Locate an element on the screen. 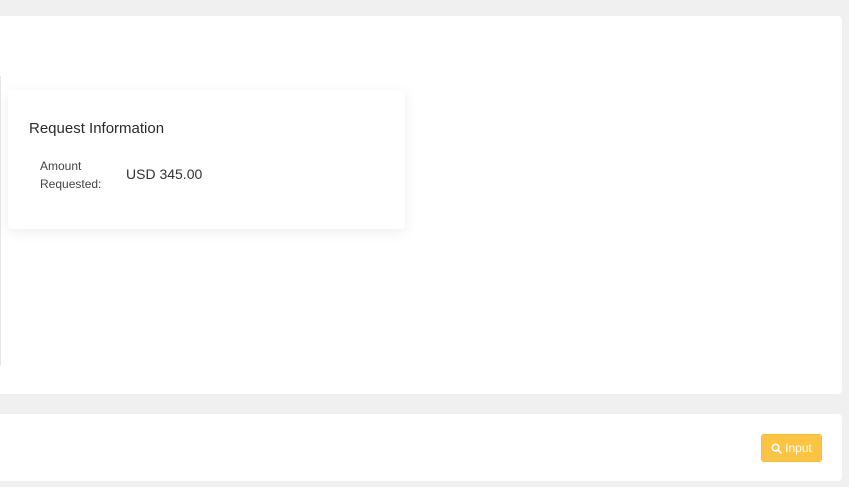  input-button: Input is located at coordinates (791, 448).